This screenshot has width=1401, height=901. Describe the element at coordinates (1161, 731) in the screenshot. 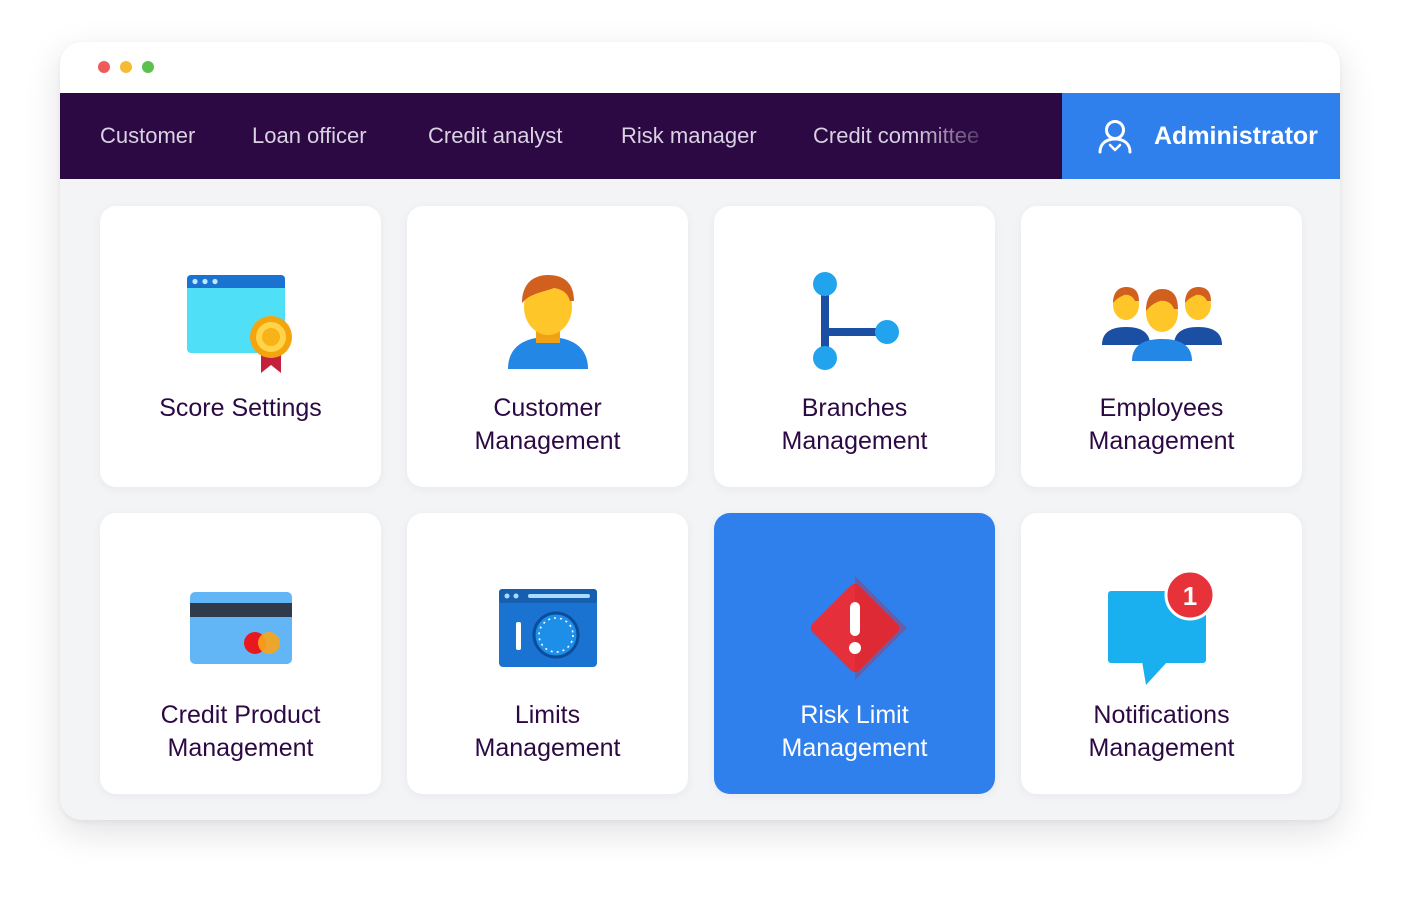

I see `tile-label: Notifications Management` at that location.